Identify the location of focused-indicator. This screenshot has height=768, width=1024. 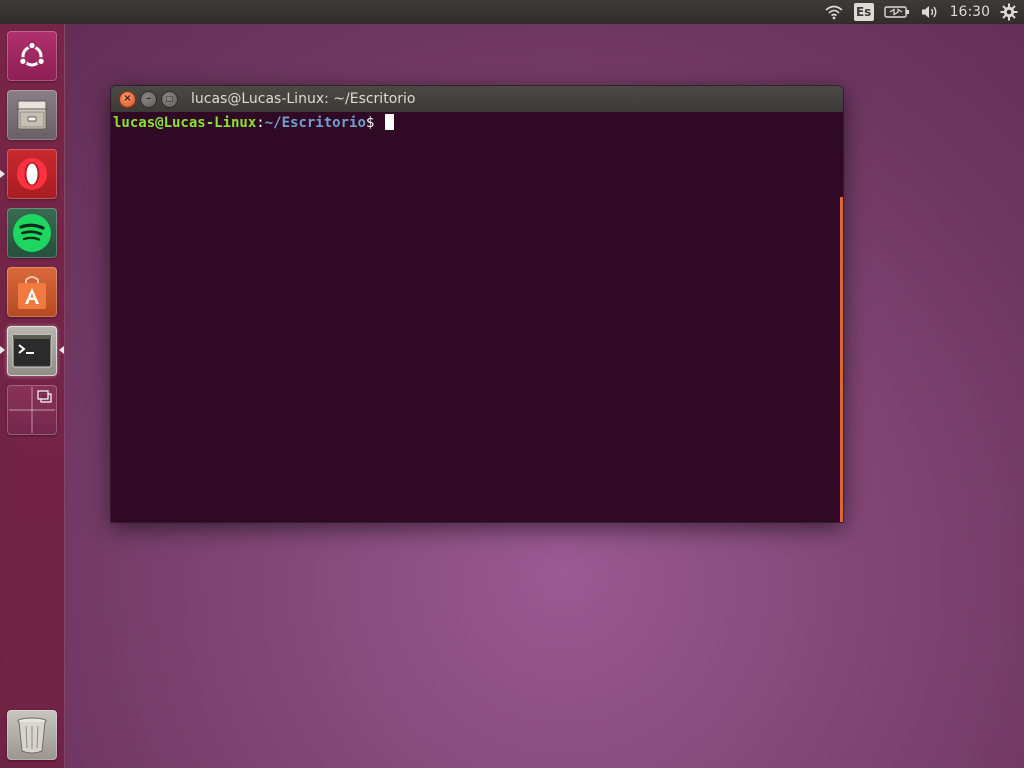
(61, 350).